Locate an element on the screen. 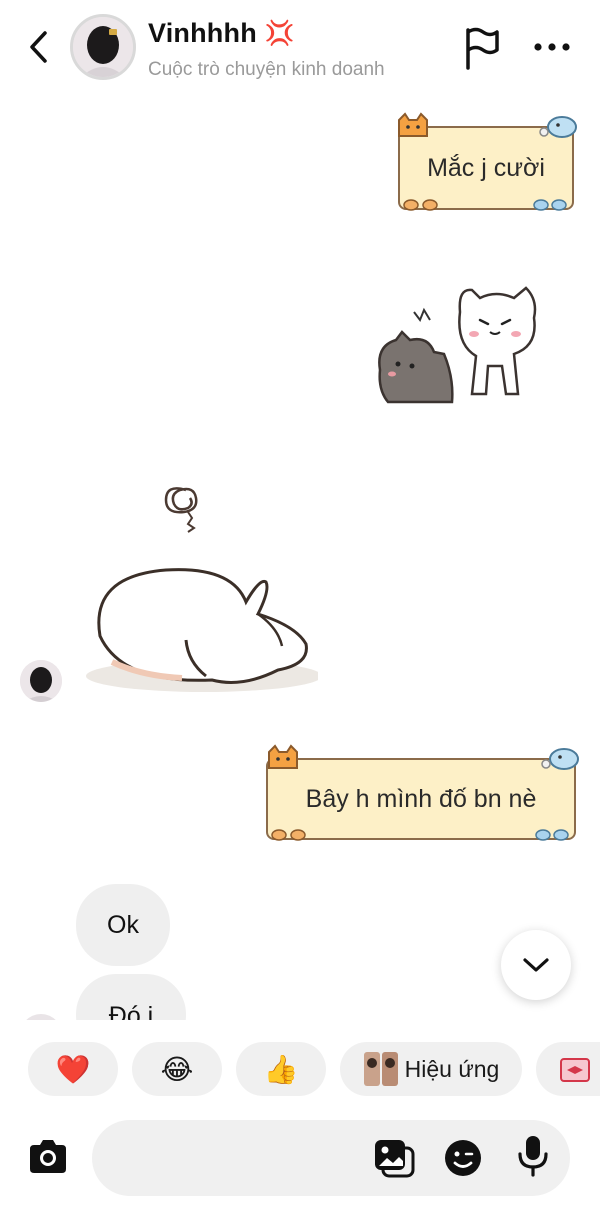 This screenshot has height=1228, width=600. note-text: Mắc j cười is located at coordinates (486, 167).